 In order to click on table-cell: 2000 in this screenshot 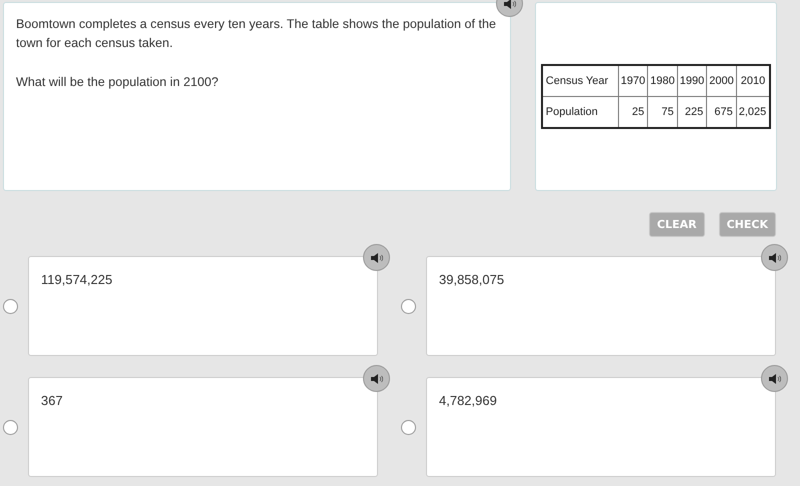, I will do `click(721, 80)`.